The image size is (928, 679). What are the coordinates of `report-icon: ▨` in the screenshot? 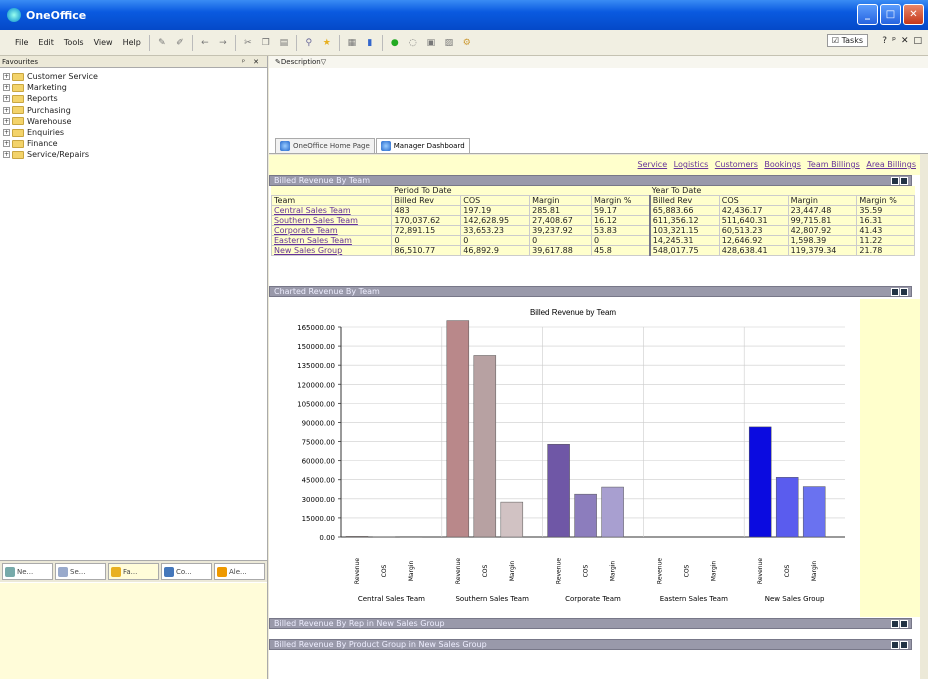 It's located at (449, 43).